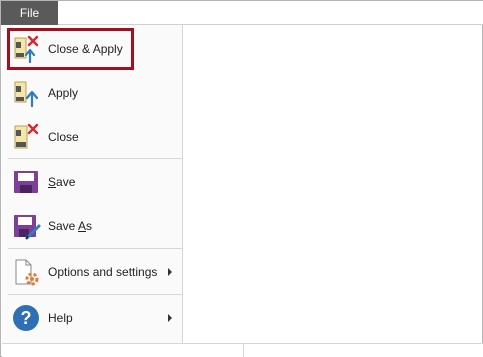  I want to click on file-tab: File, so click(29, 13).